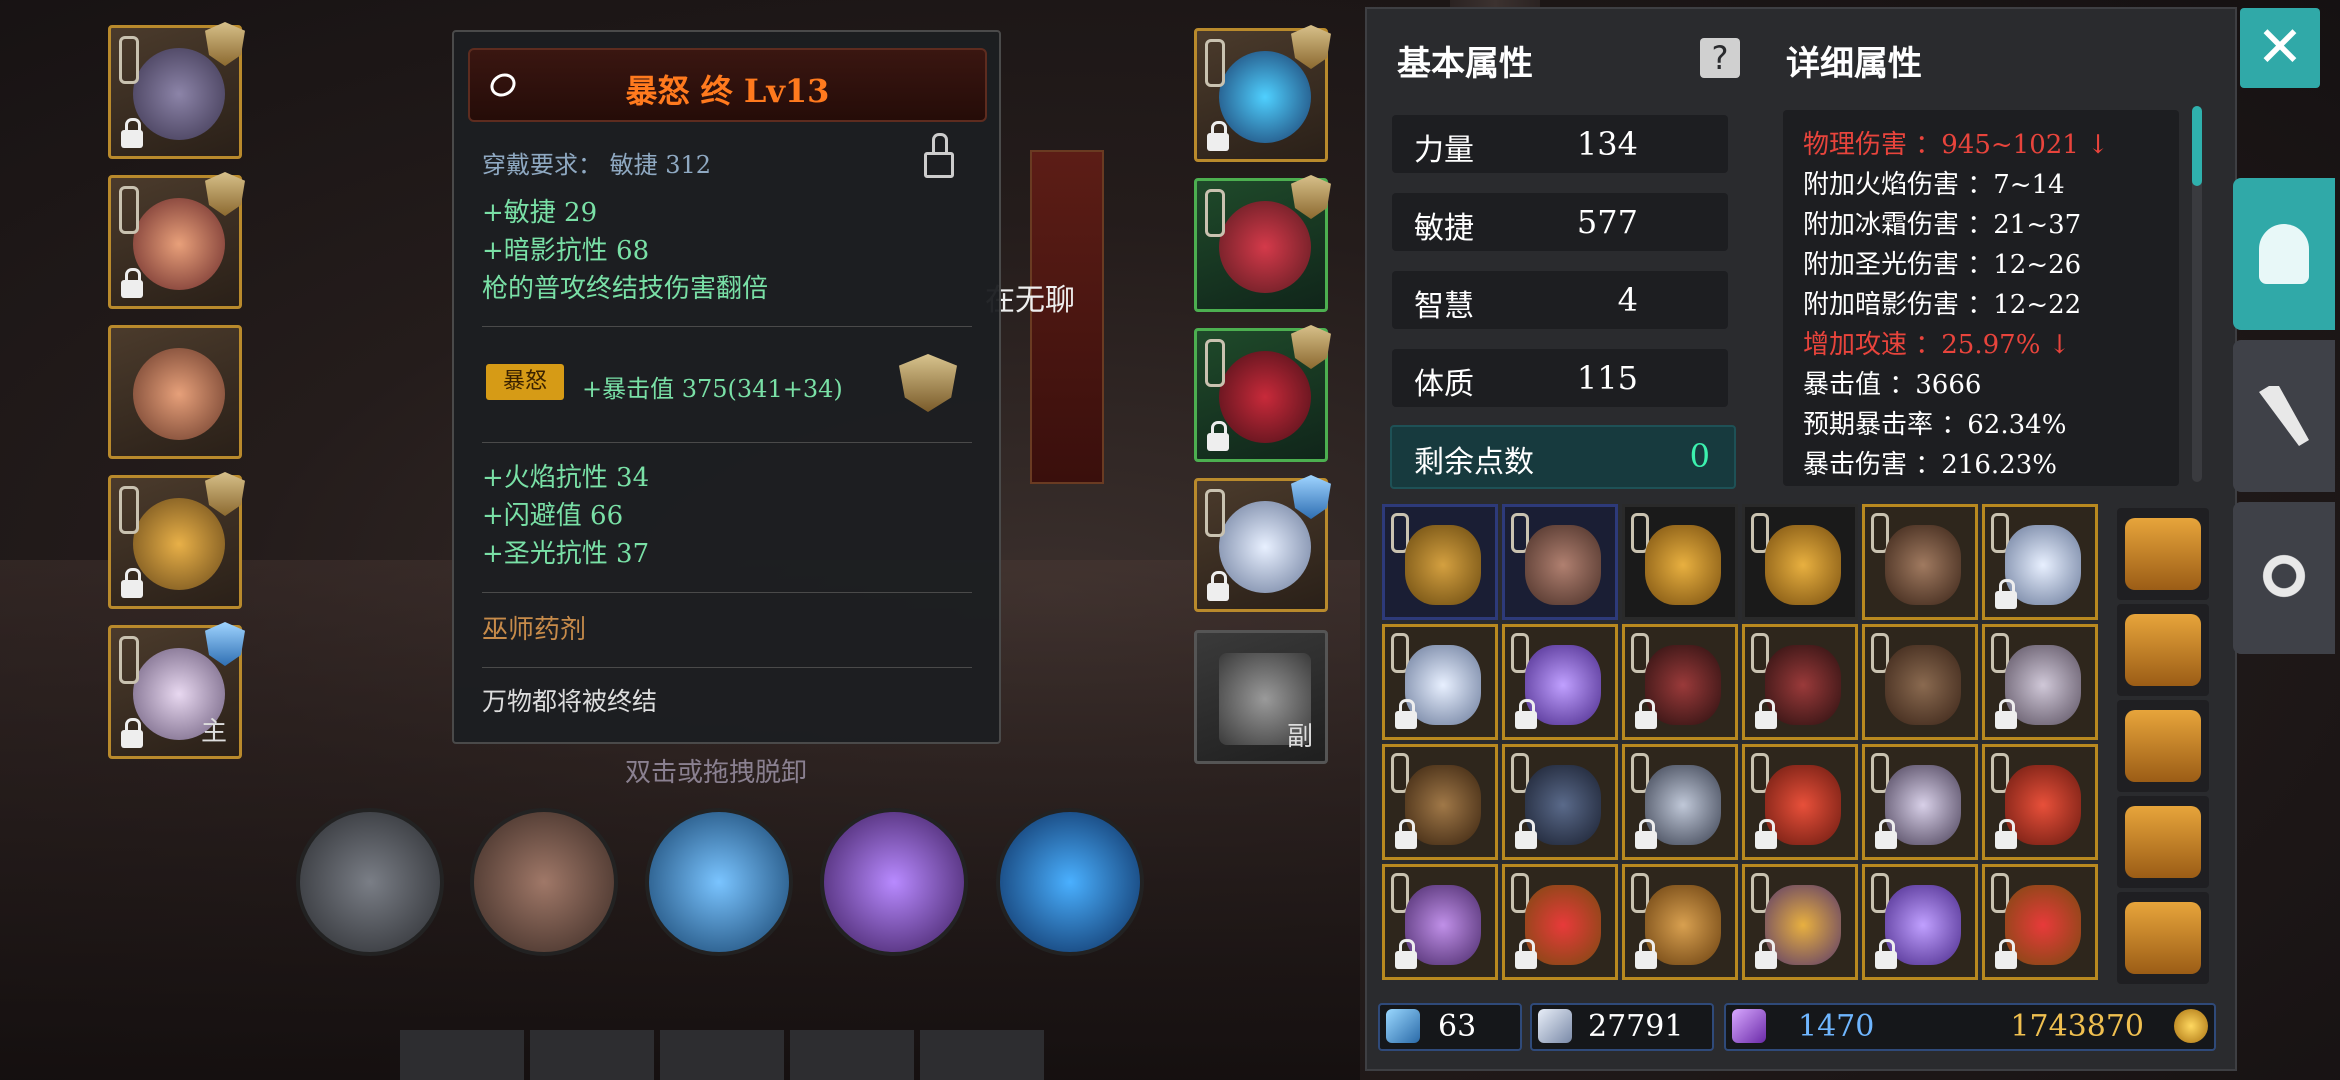 The height and width of the screenshot is (1080, 2340). What do you see at coordinates (1560, 222) in the screenshot?
I see `stat-row-agility: 敏捷 577` at bounding box center [1560, 222].